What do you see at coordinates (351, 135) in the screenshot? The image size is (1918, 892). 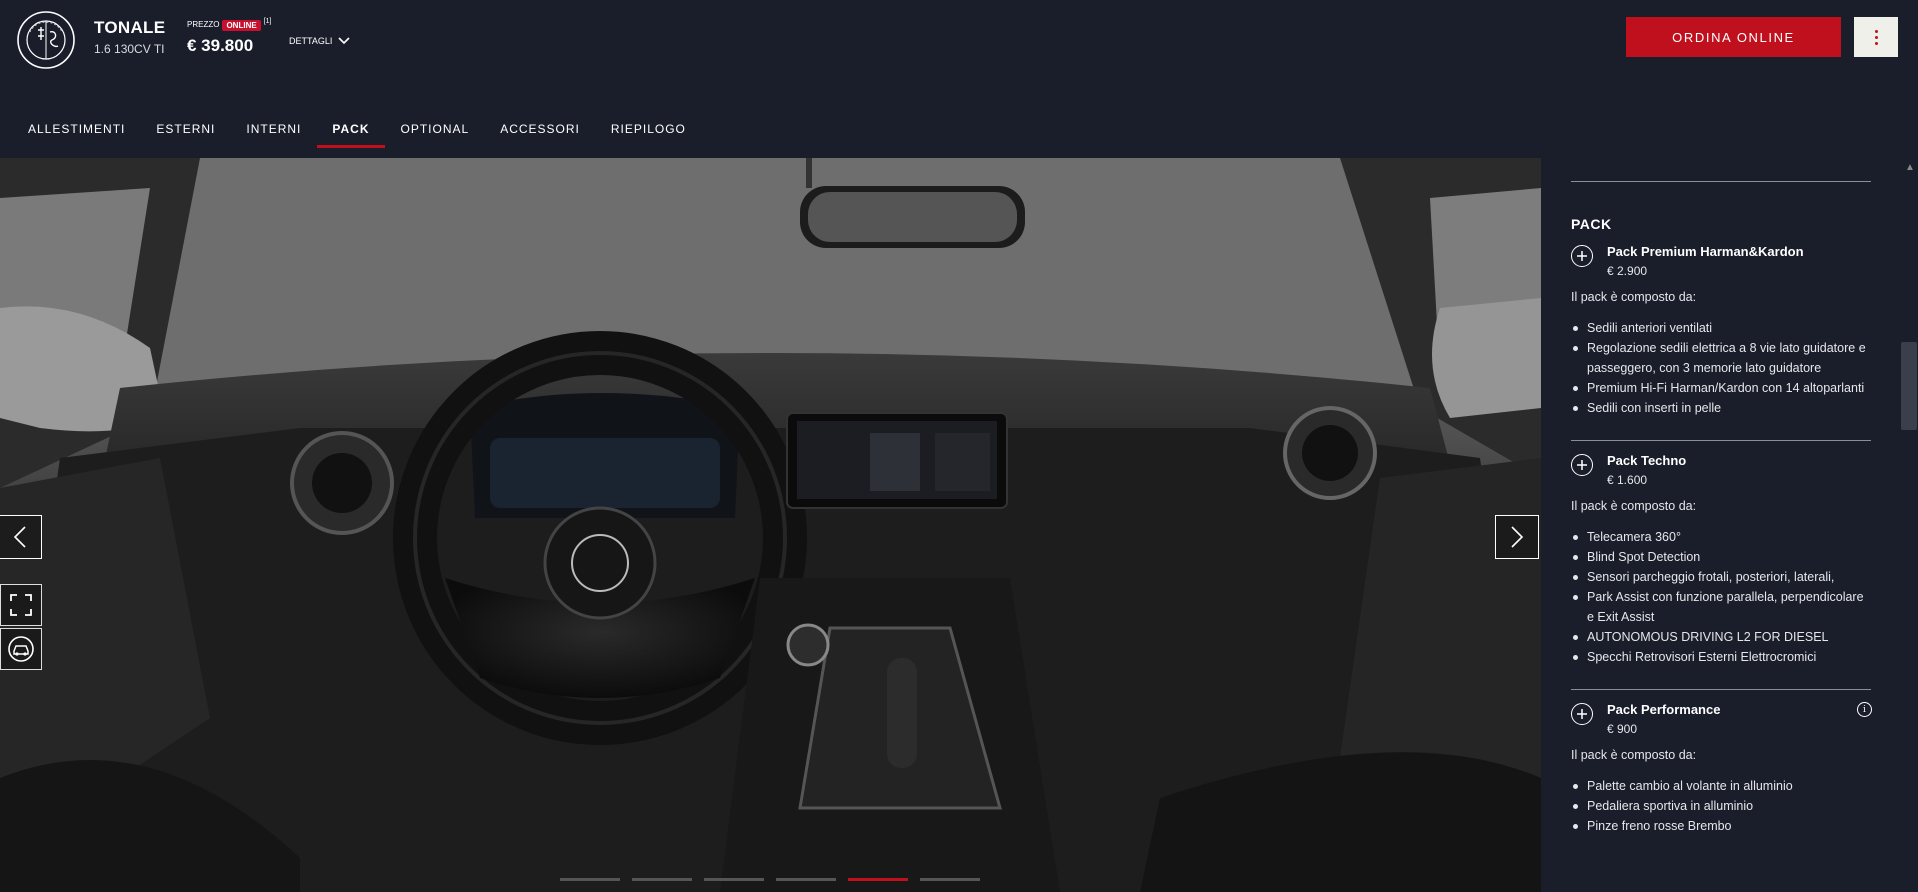 I see `tab-pack: PACK` at bounding box center [351, 135].